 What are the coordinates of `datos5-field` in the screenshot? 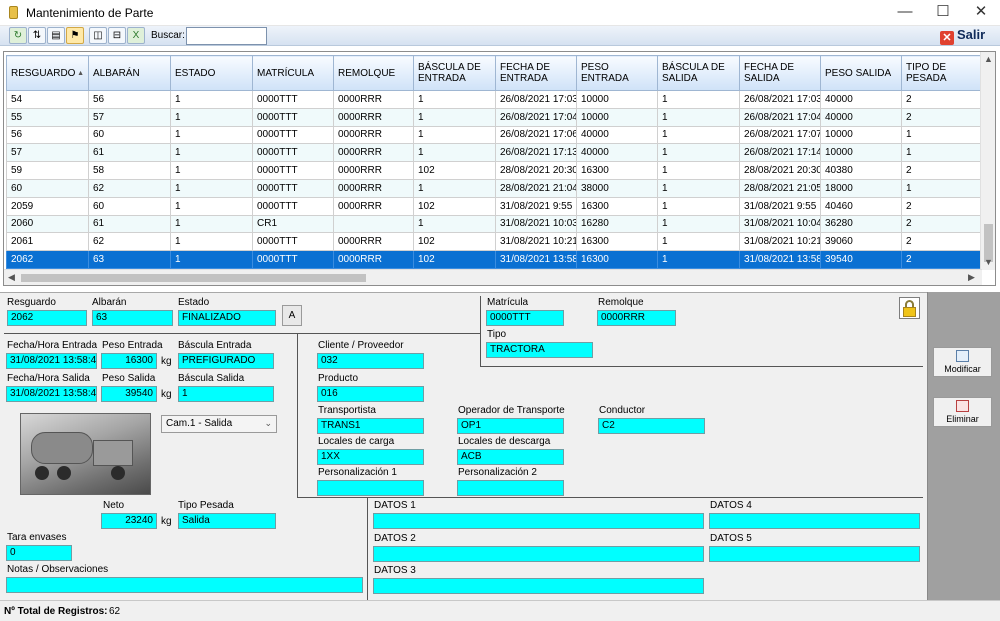 It's located at (814, 554).